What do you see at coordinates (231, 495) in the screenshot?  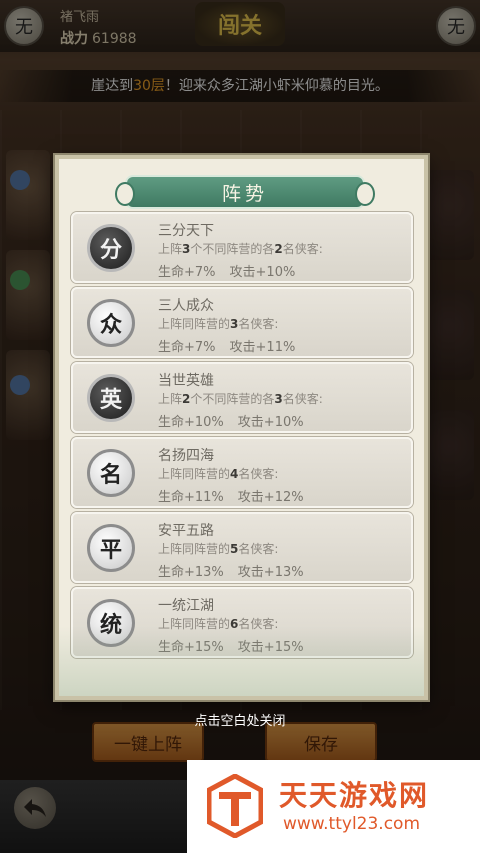 I see `formation-bonus: 生命+11% 攻击+12%` at bounding box center [231, 495].